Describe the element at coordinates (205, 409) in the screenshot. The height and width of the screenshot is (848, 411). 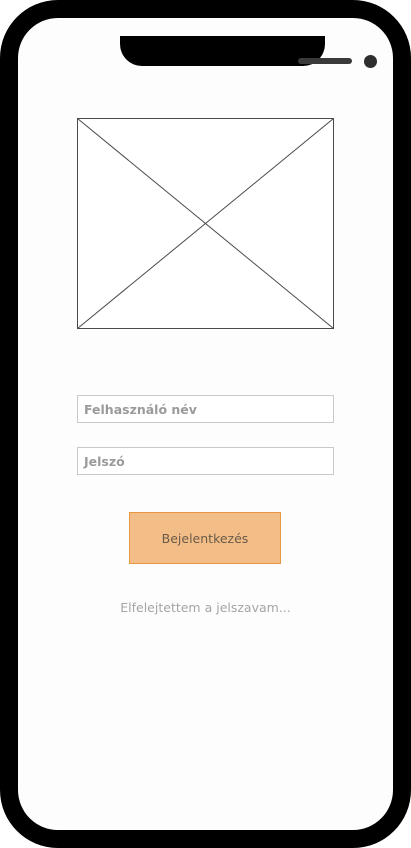
I see `username-input` at that location.